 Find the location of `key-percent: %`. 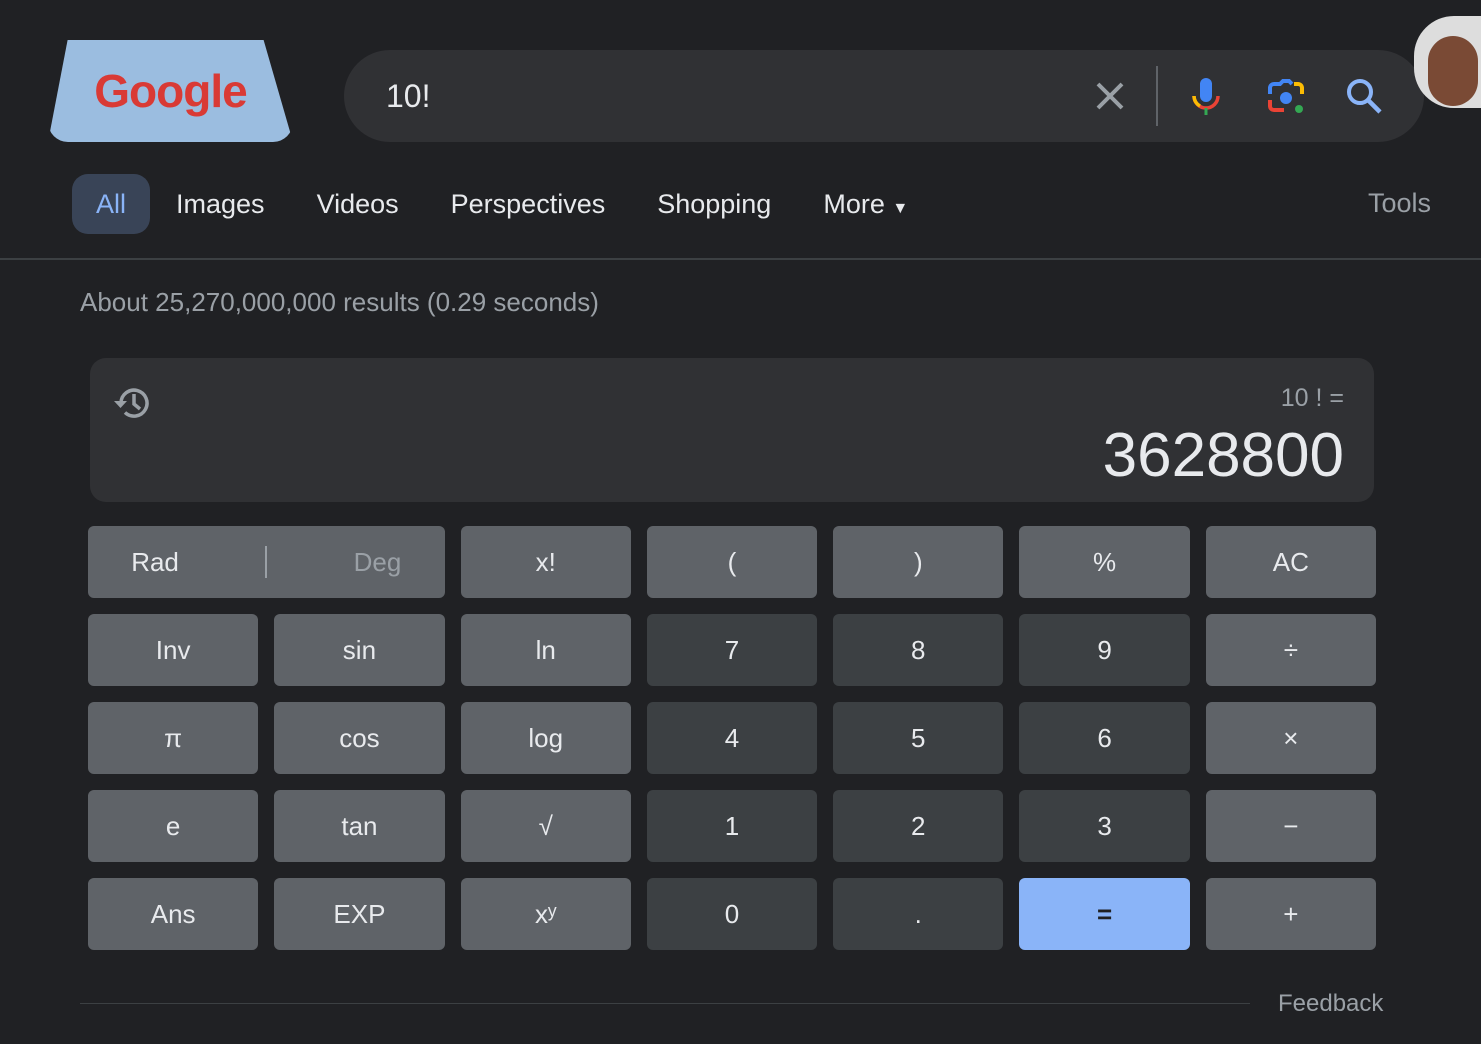

key-percent: % is located at coordinates (1104, 562).